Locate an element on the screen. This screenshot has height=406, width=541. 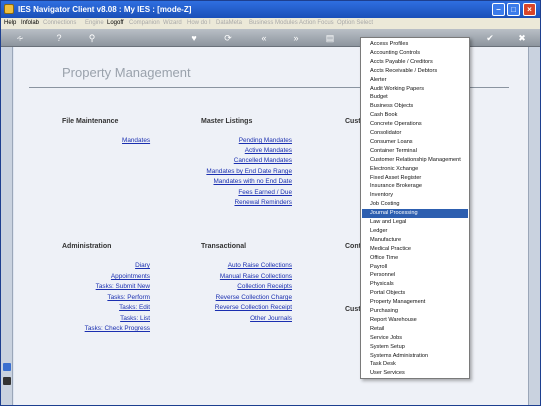
key-icon: ∻ is located at coordinates (20, 38).